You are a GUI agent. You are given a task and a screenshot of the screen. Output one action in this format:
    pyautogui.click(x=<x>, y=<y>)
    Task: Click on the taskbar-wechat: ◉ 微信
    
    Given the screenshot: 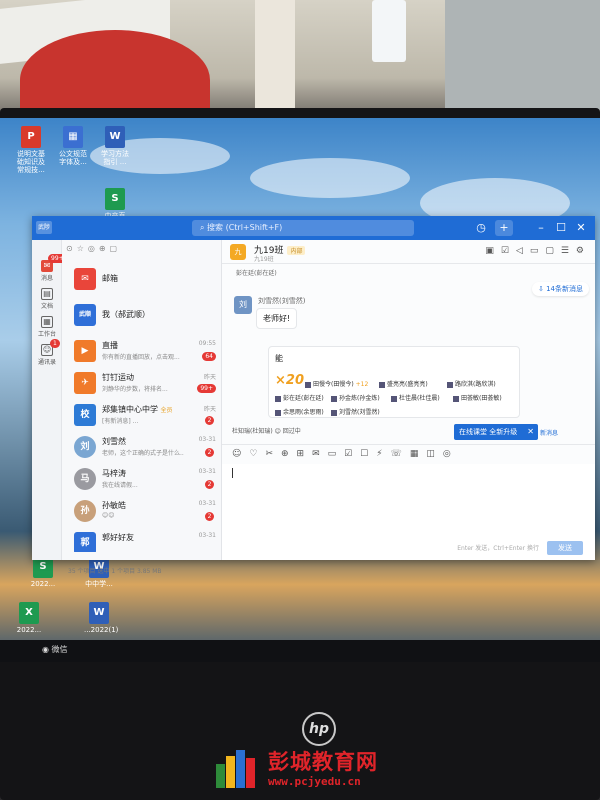 What is the action you would take?
    pyautogui.click(x=55, y=649)
    